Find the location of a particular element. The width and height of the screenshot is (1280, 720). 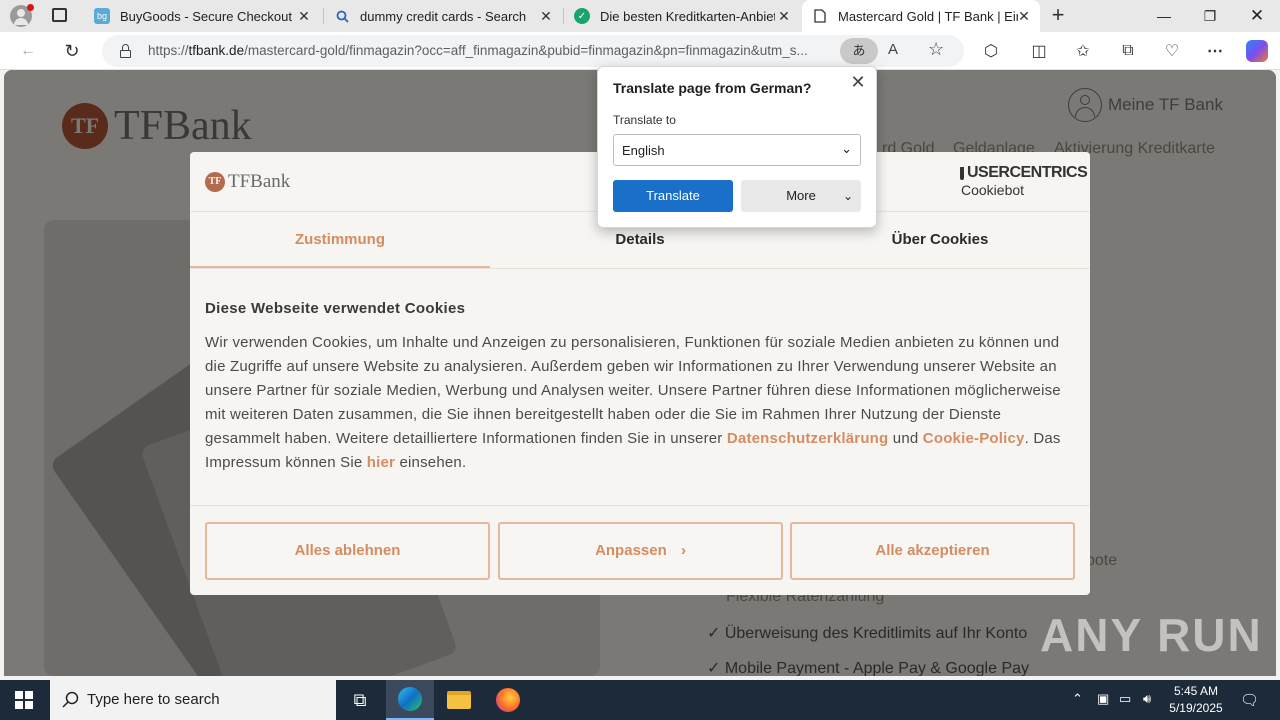

windows-icon is located at coordinates (24, 700).